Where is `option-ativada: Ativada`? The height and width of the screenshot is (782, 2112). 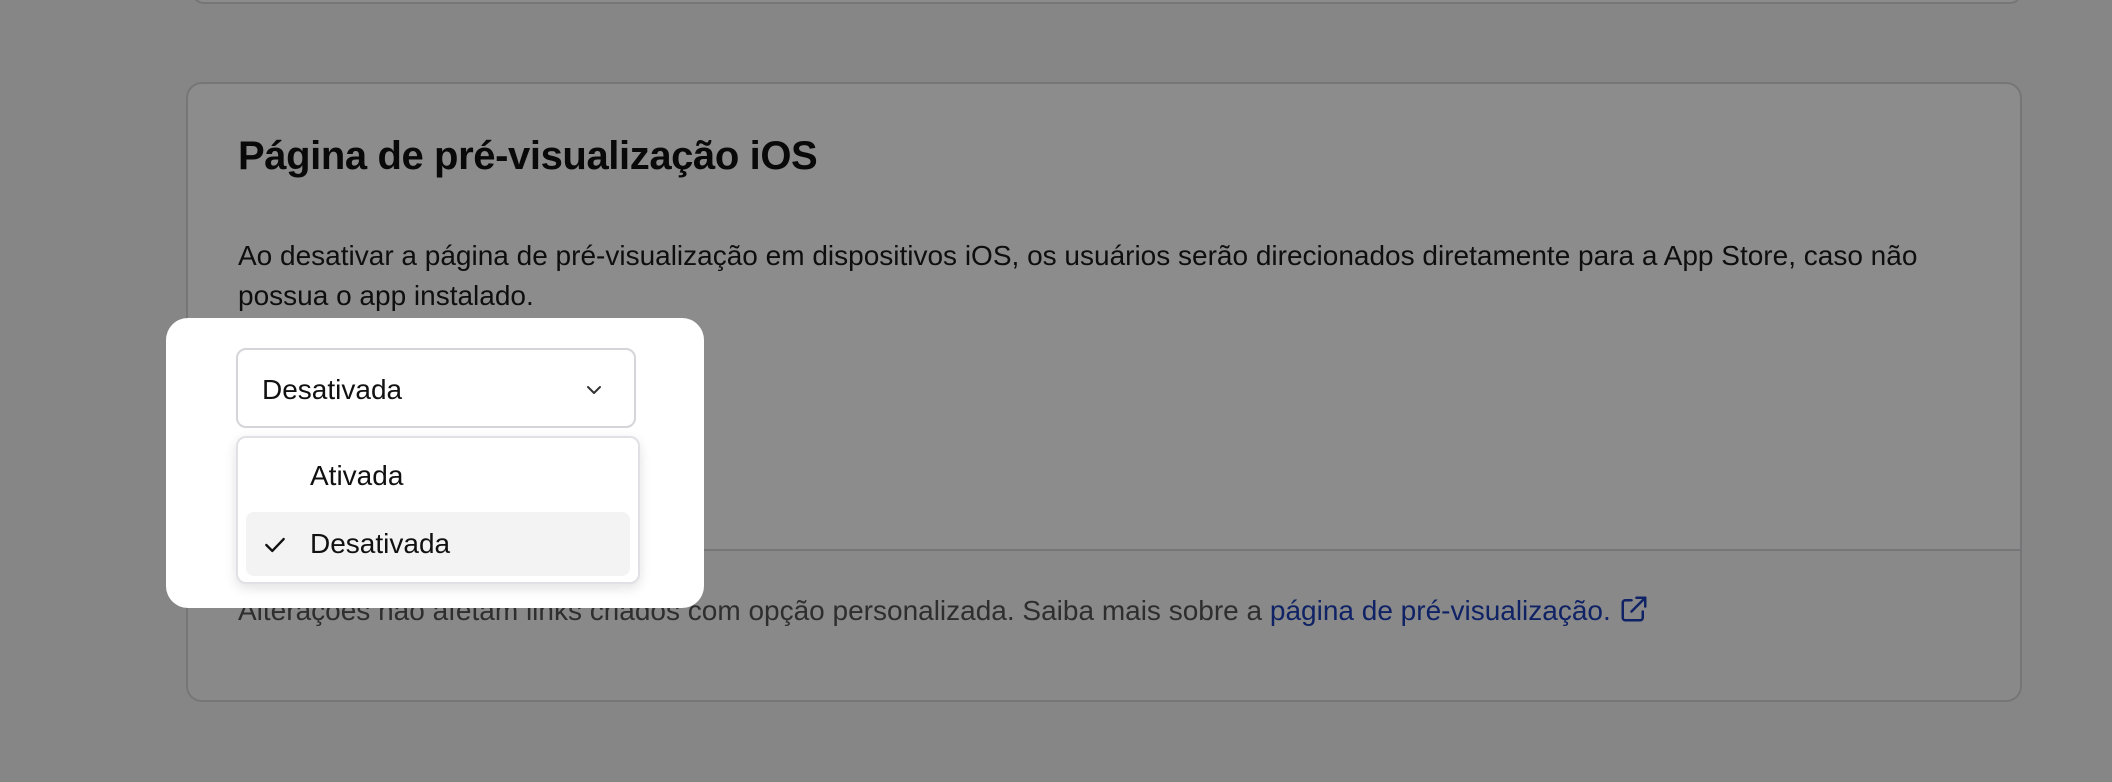 option-ativada: Ativada is located at coordinates (438, 476).